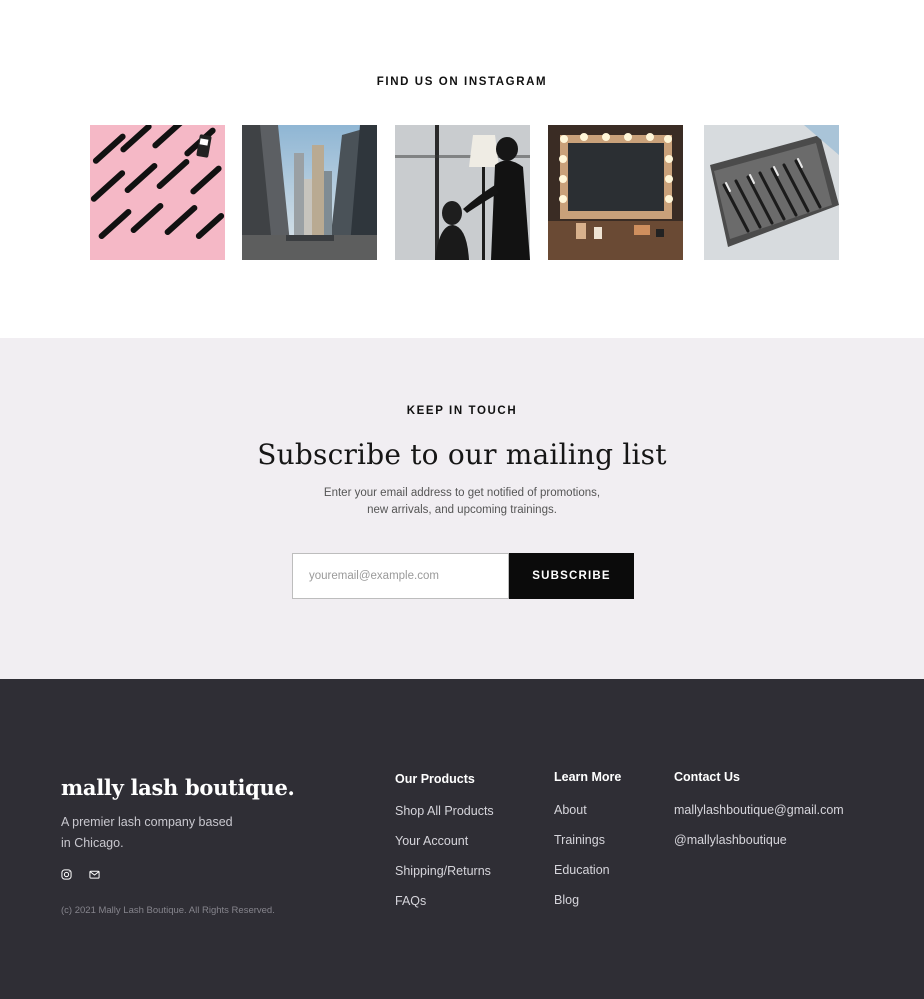 The image size is (924, 999). Describe the element at coordinates (80, 874) in the screenshot. I see `social-links` at that location.